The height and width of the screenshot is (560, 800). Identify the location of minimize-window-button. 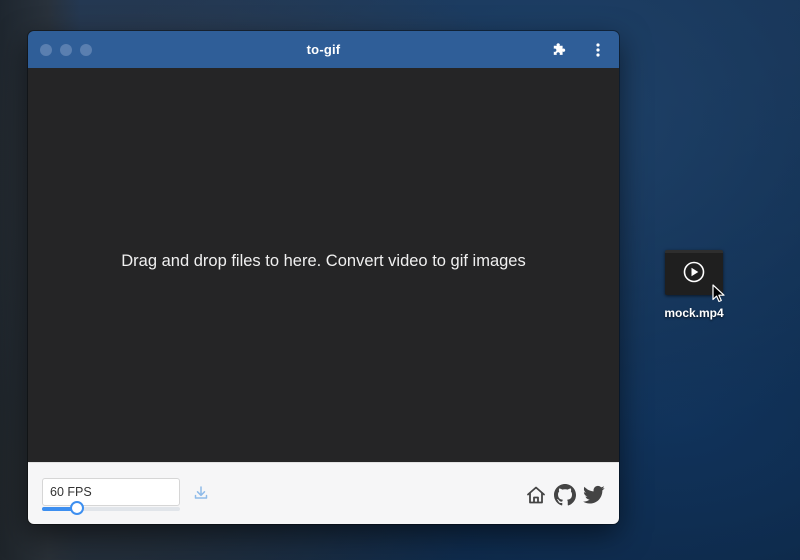
(66, 50).